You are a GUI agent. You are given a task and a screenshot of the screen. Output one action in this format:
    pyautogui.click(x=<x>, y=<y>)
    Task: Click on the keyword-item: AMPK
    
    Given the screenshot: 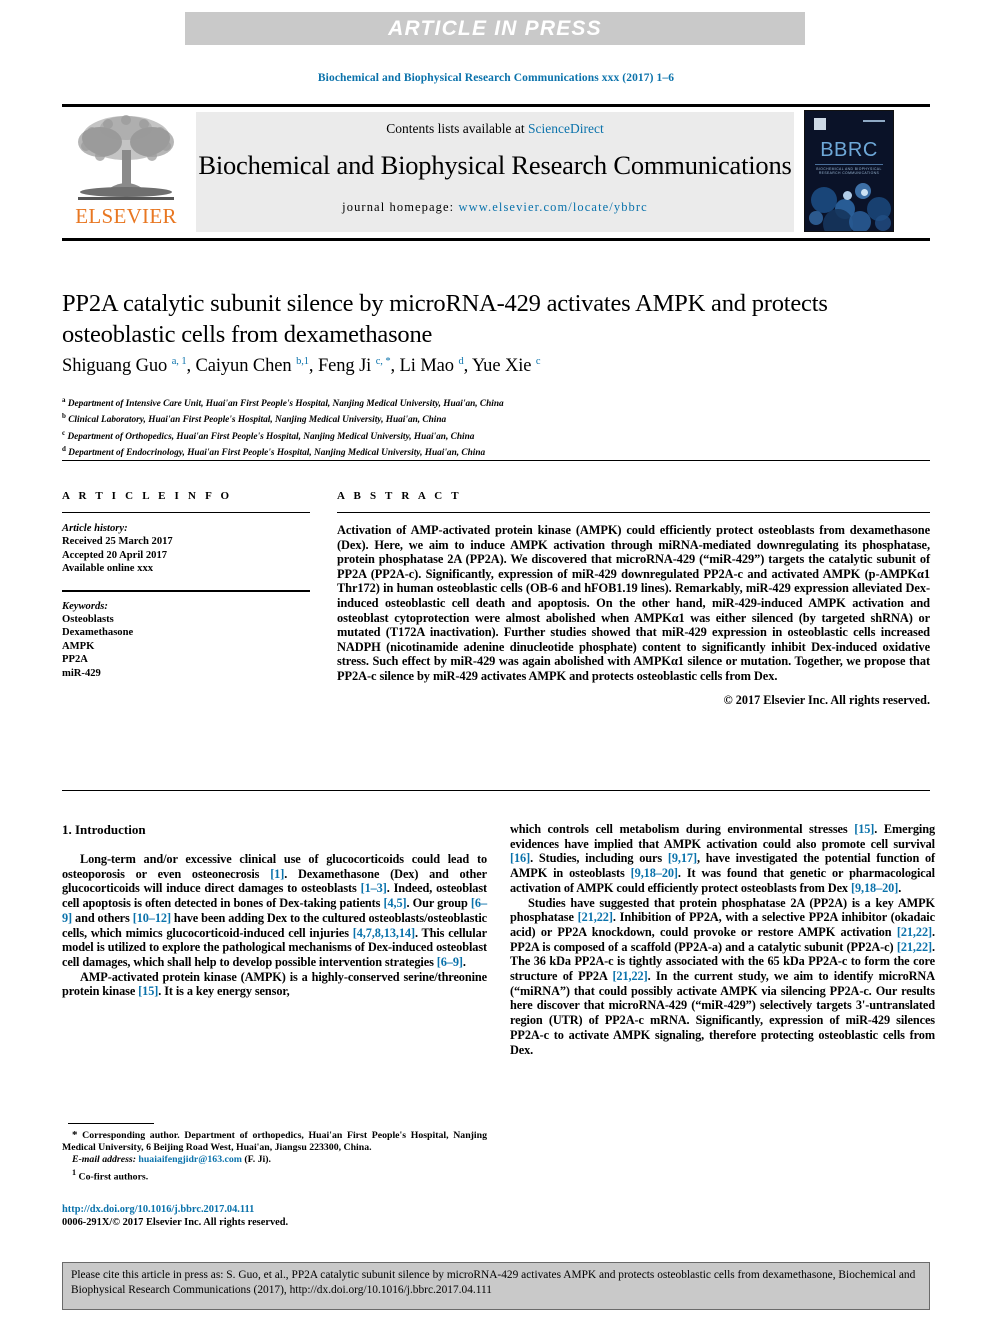 What is the action you would take?
    pyautogui.click(x=78, y=646)
    